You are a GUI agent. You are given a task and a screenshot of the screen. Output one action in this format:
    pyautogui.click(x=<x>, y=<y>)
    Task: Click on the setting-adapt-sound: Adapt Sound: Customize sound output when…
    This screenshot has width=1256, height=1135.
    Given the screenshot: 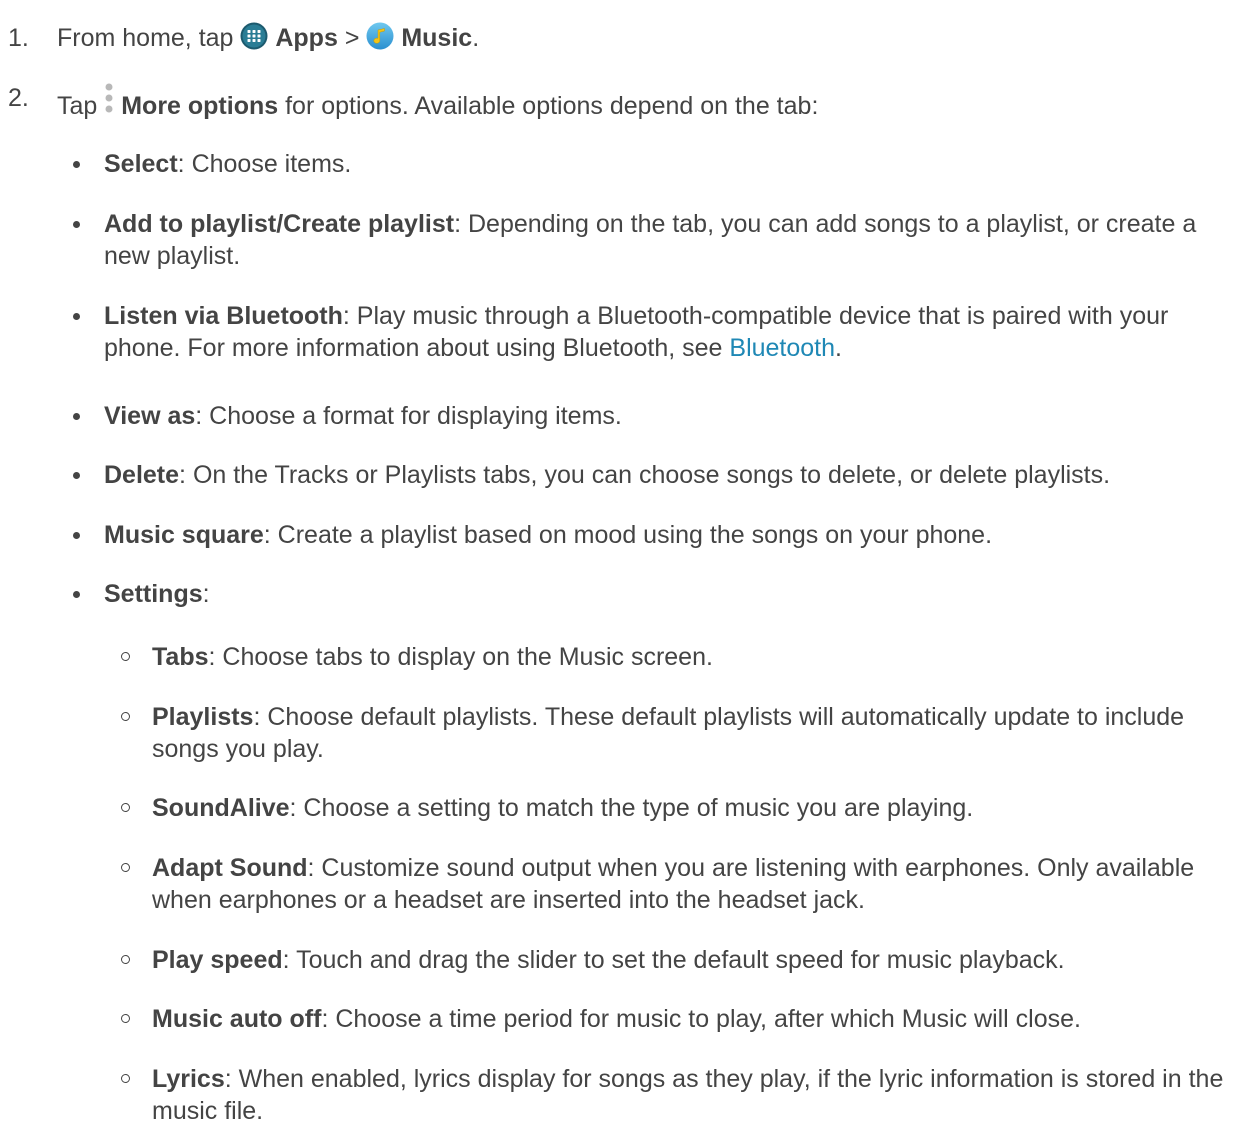 What is the action you would take?
    pyautogui.click(x=684, y=884)
    